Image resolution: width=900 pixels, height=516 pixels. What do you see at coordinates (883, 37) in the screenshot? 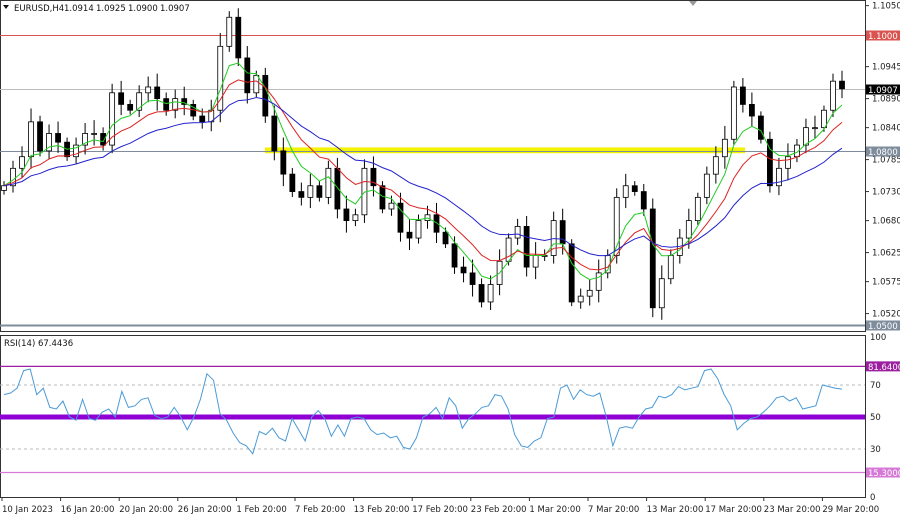
I see `price-level-label: 1.1000` at bounding box center [883, 37].